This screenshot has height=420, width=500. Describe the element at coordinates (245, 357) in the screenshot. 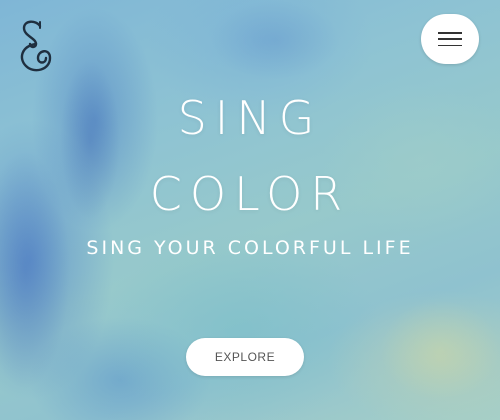

I see `explore-button: EXPLORE` at that location.